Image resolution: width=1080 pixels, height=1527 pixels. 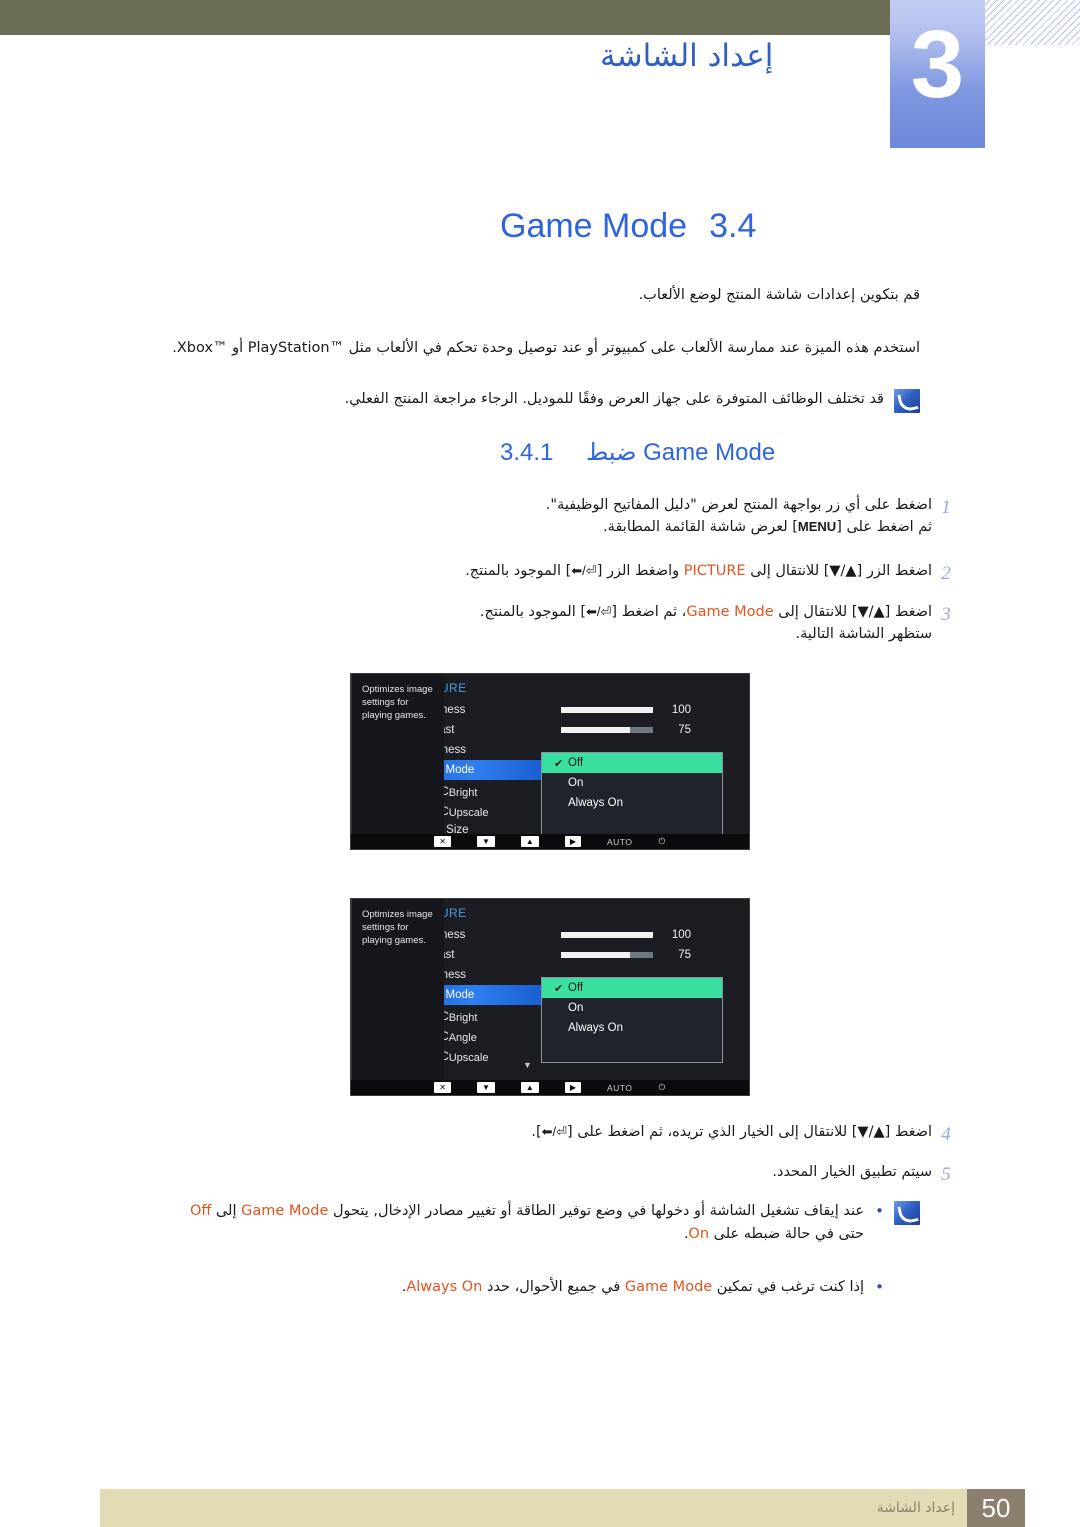 I want to click on section-heading: Game Mode 3.4, so click(x=760, y=226).